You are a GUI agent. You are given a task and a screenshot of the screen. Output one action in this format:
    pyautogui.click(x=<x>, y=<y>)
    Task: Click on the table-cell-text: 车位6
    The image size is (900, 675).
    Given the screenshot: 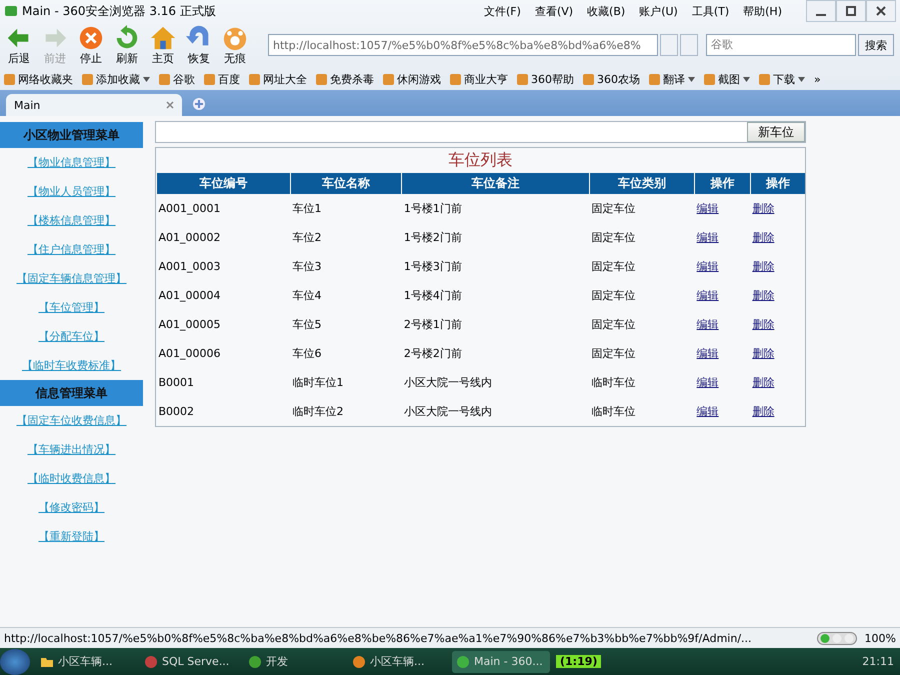 What is the action you would take?
    pyautogui.click(x=307, y=354)
    